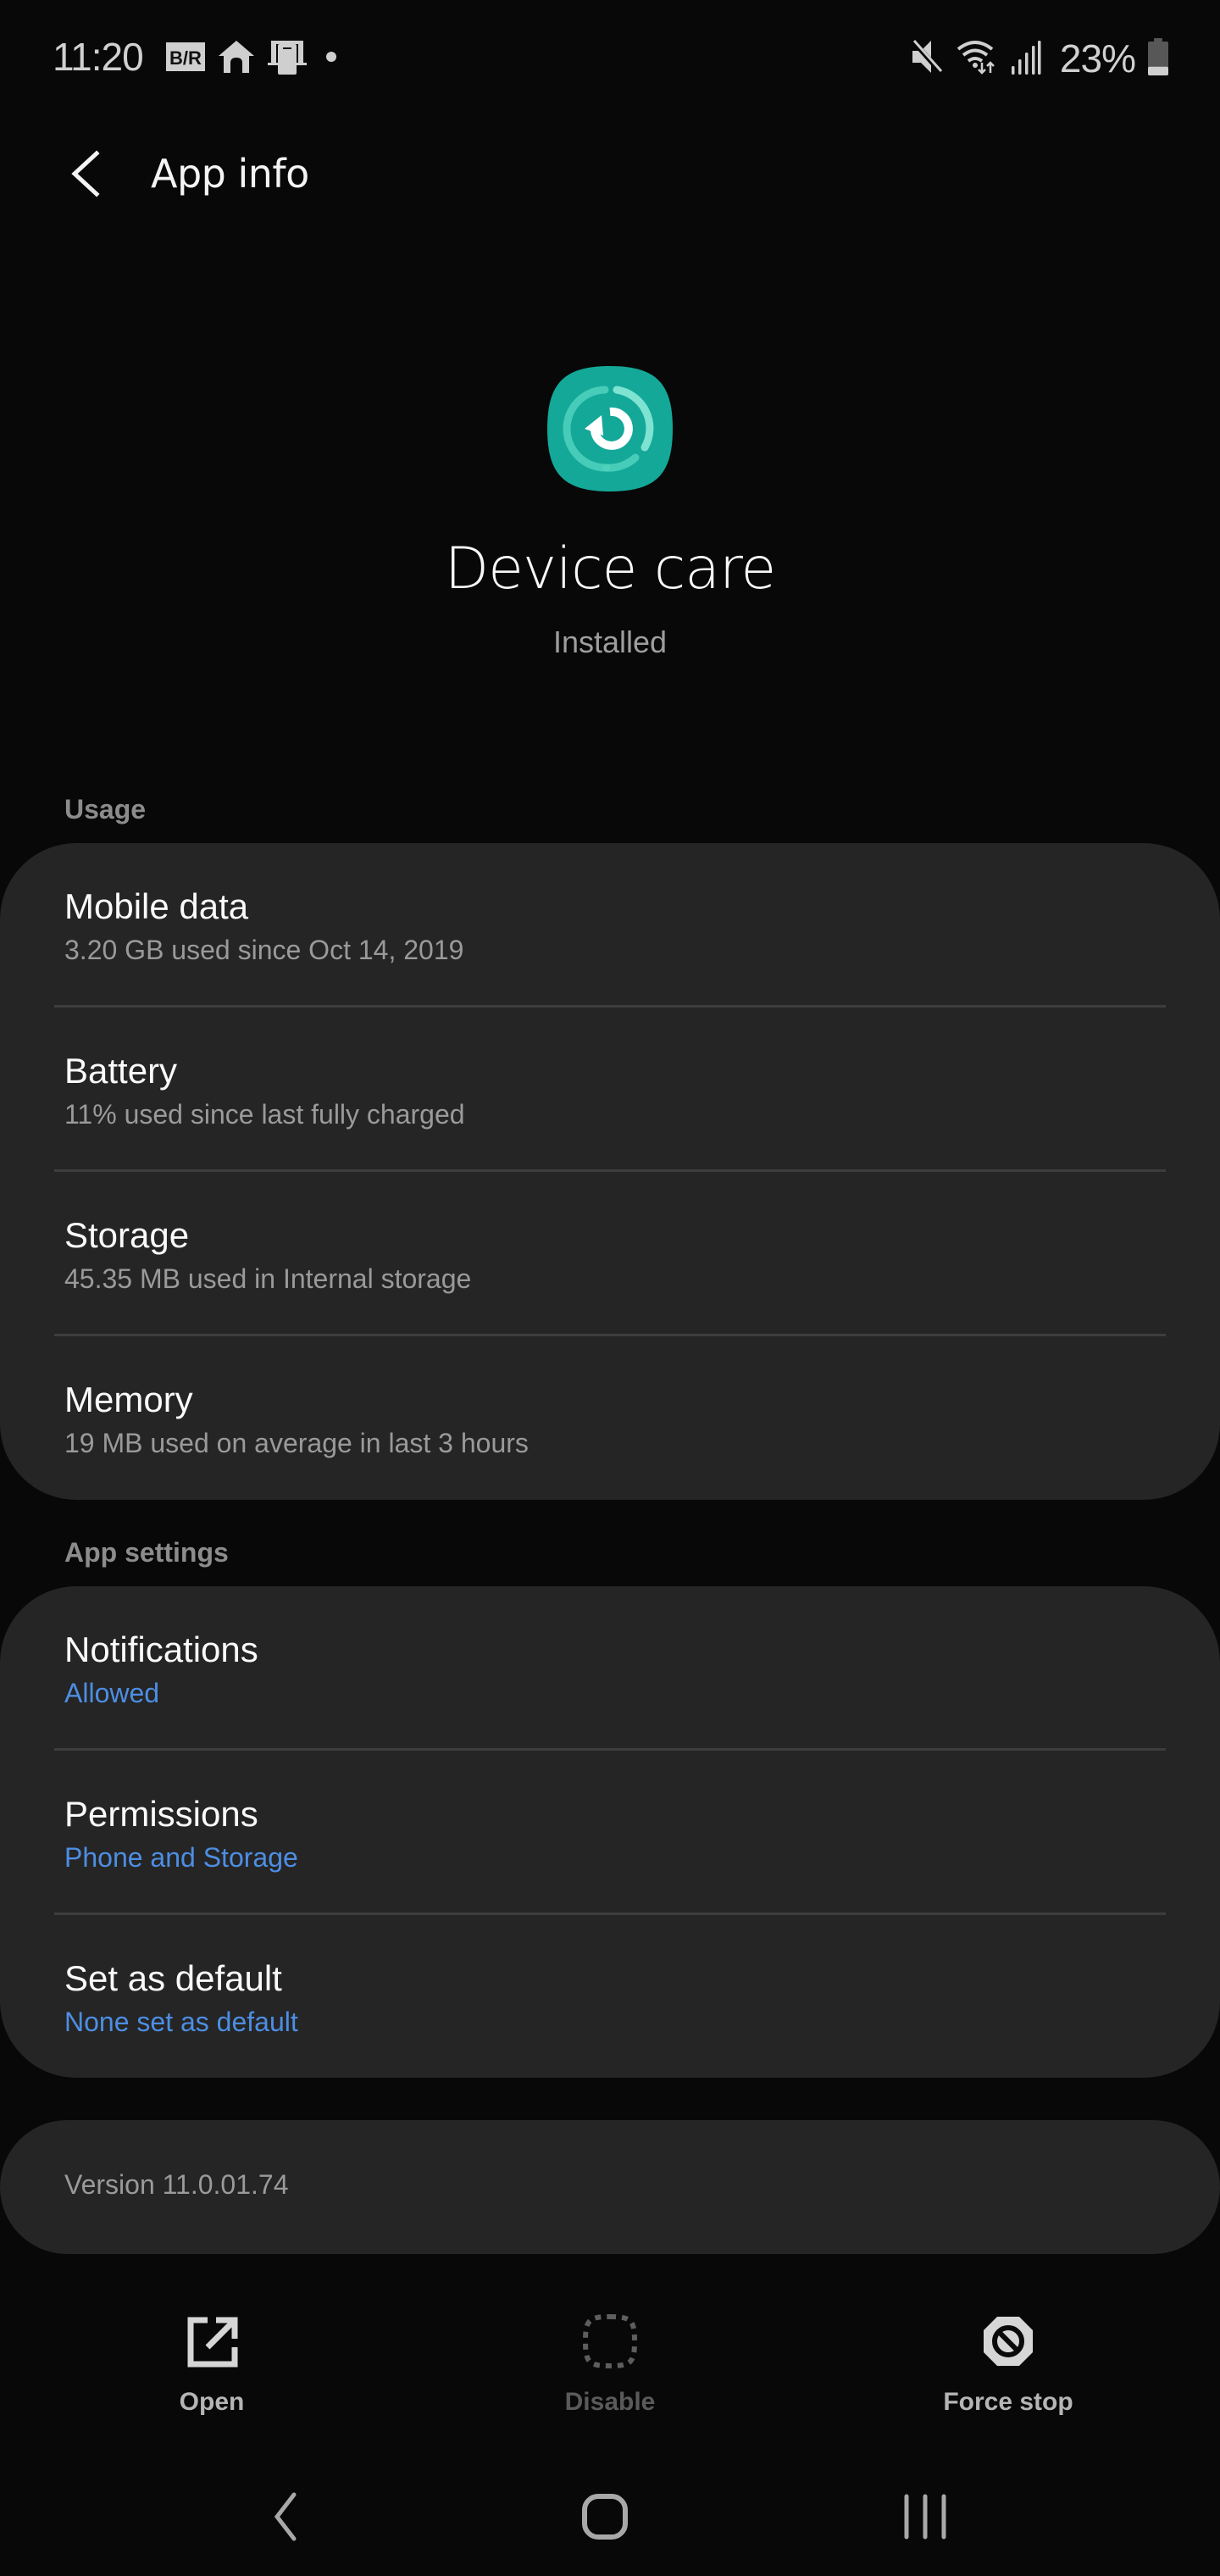 This screenshot has height=2576, width=1220. I want to click on navigation-bar, so click(610, 2516).